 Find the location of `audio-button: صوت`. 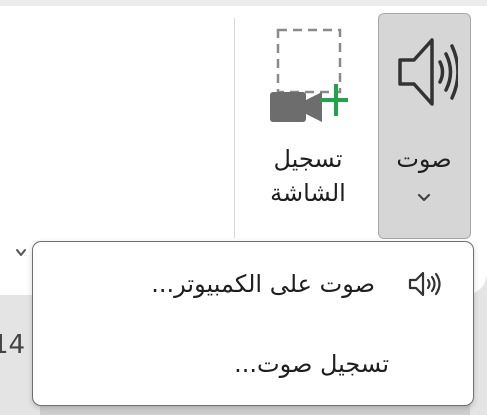

audio-button: صوت is located at coordinates (424, 126).